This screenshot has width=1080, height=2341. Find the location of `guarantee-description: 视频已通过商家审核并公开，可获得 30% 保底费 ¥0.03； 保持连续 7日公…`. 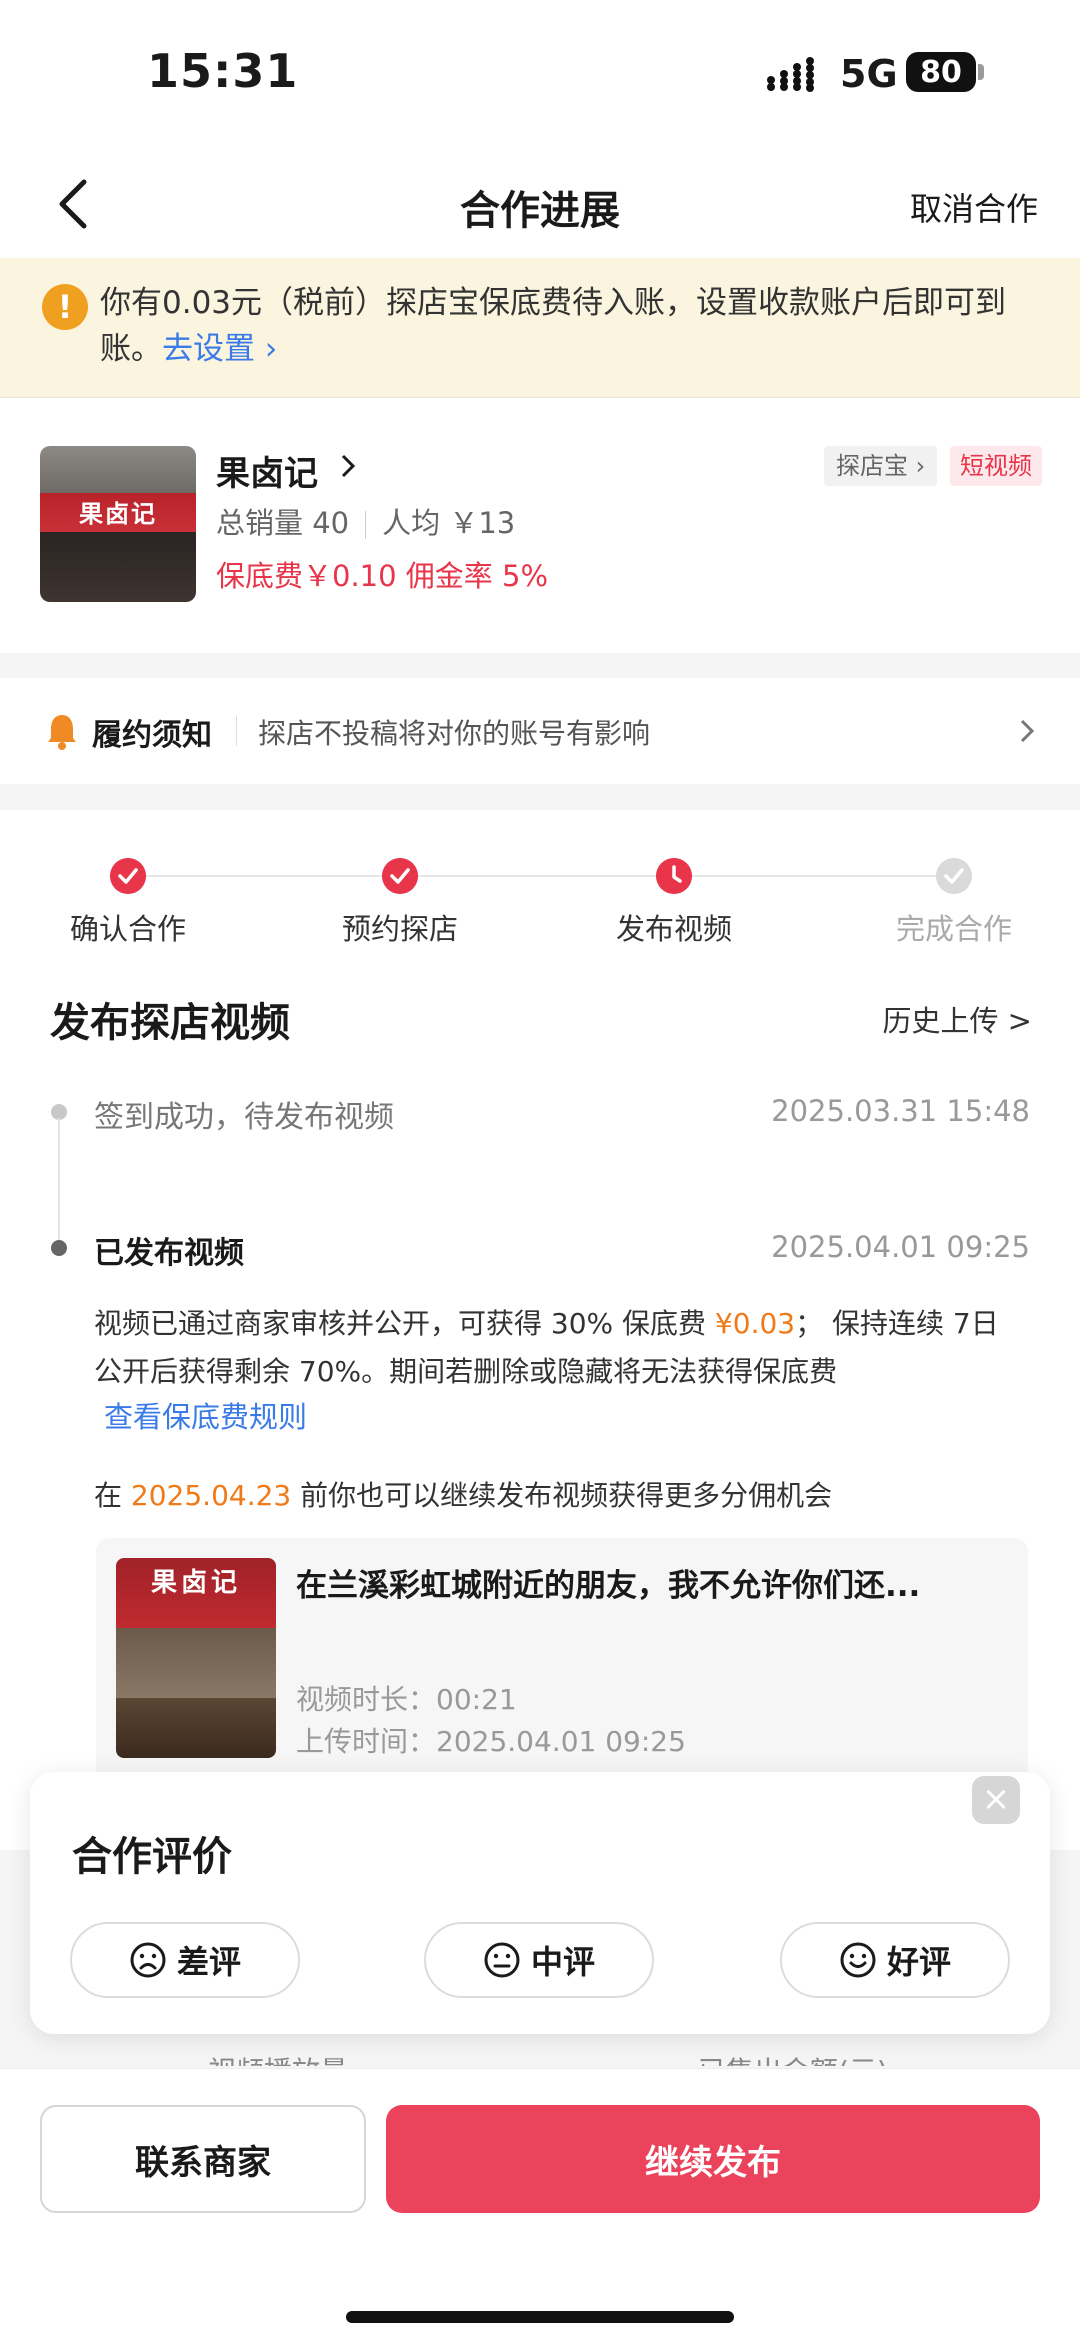

guarantee-description: 视频已通过商家审核并公开，可获得 30% 保底费 ¥0.03； 保持连续 7日公… is located at coordinates (559, 1348).